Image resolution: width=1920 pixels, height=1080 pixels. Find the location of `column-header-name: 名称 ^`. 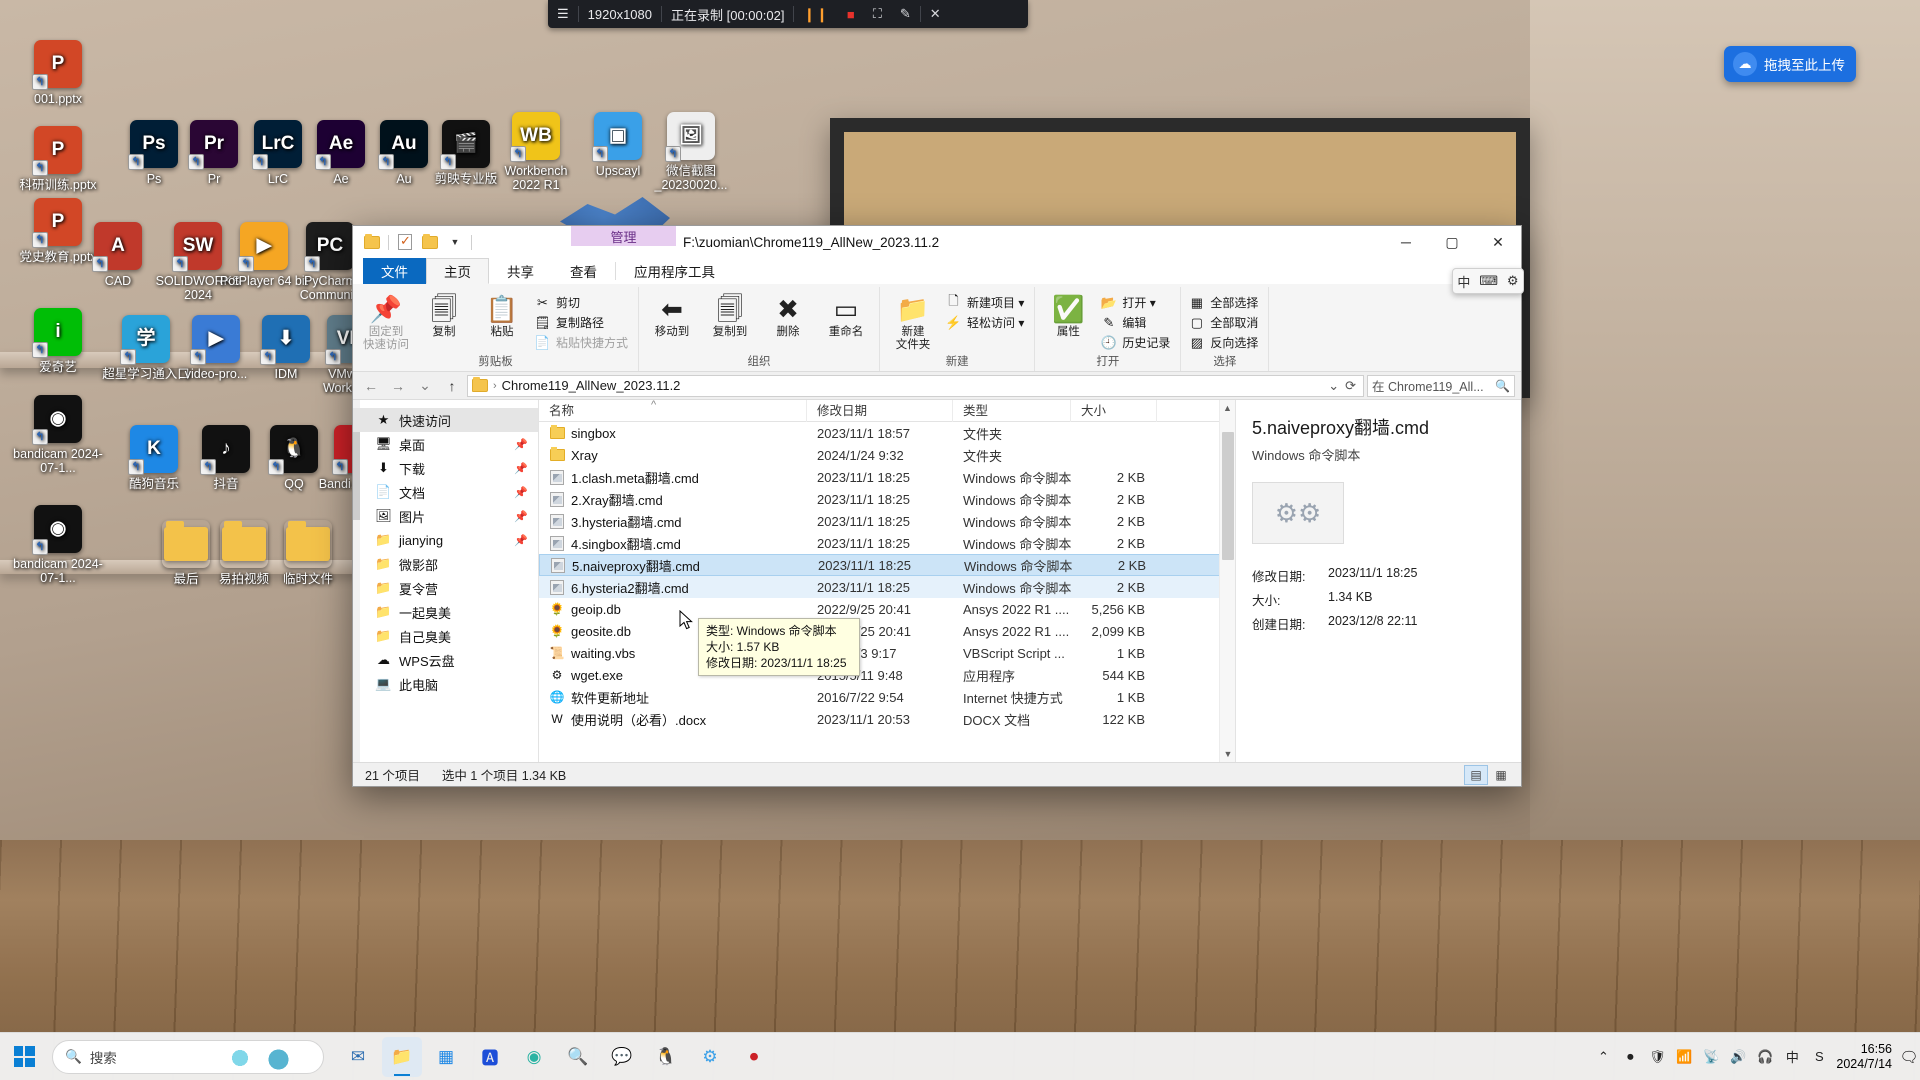

column-header-name: 名称 ^ is located at coordinates (673, 410).